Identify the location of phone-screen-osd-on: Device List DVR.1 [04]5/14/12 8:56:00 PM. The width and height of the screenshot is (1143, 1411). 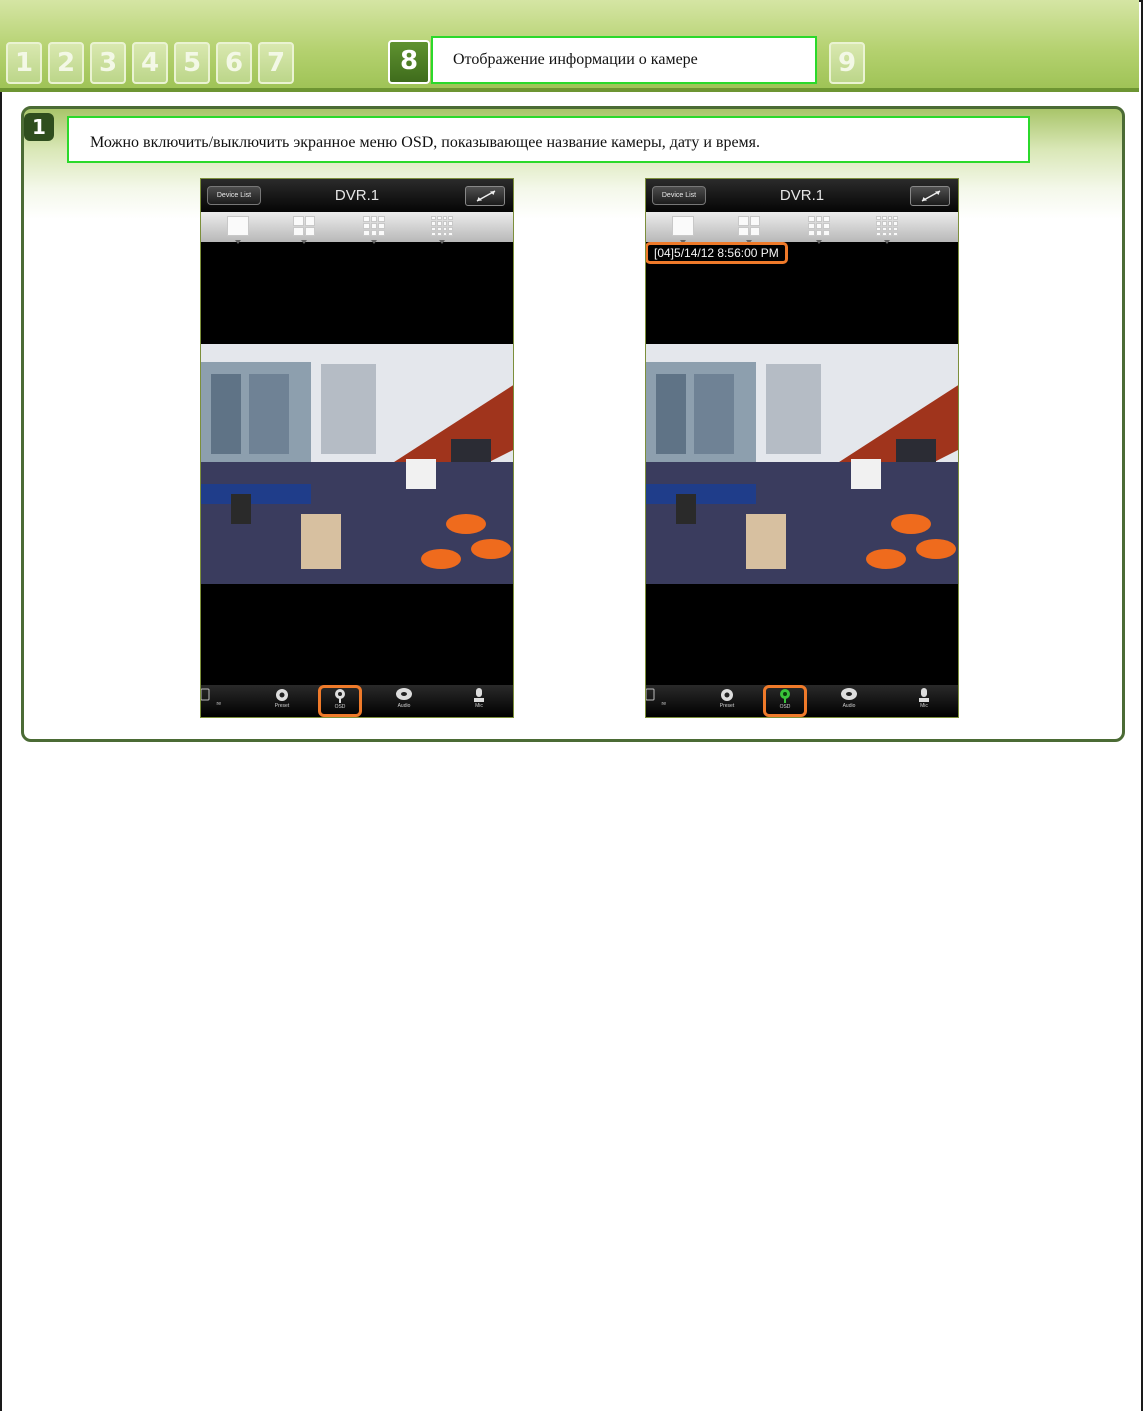
(802, 448).